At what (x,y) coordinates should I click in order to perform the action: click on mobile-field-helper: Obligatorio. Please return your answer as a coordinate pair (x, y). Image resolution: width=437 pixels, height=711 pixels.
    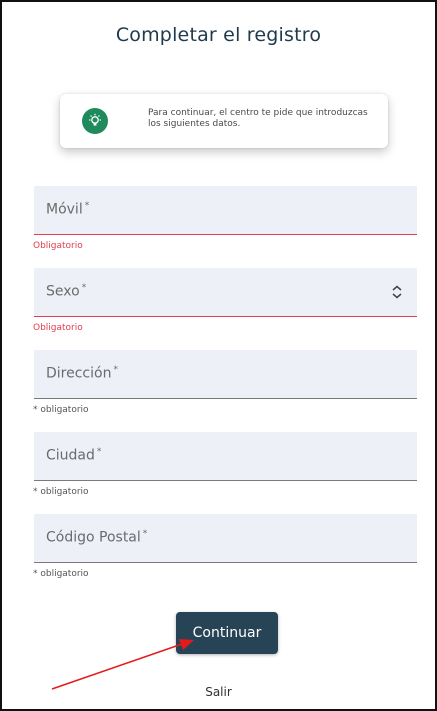
    Looking at the image, I should click on (58, 246).